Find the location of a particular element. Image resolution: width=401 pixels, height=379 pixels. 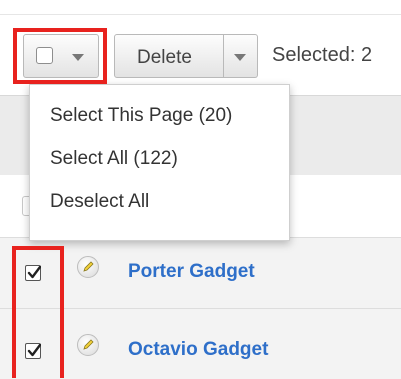

delete-button: Delete is located at coordinates (169, 56).